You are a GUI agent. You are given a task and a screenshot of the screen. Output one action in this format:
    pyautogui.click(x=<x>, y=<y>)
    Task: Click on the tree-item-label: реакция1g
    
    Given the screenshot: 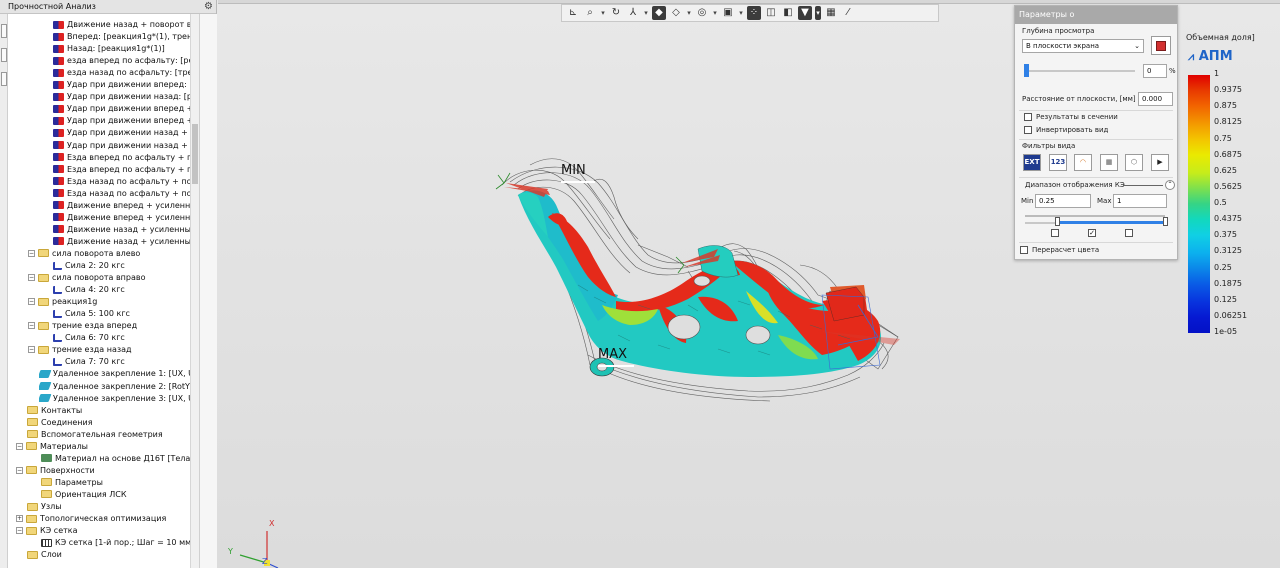 What is the action you would take?
    pyautogui.click(x=75, y=302)
    